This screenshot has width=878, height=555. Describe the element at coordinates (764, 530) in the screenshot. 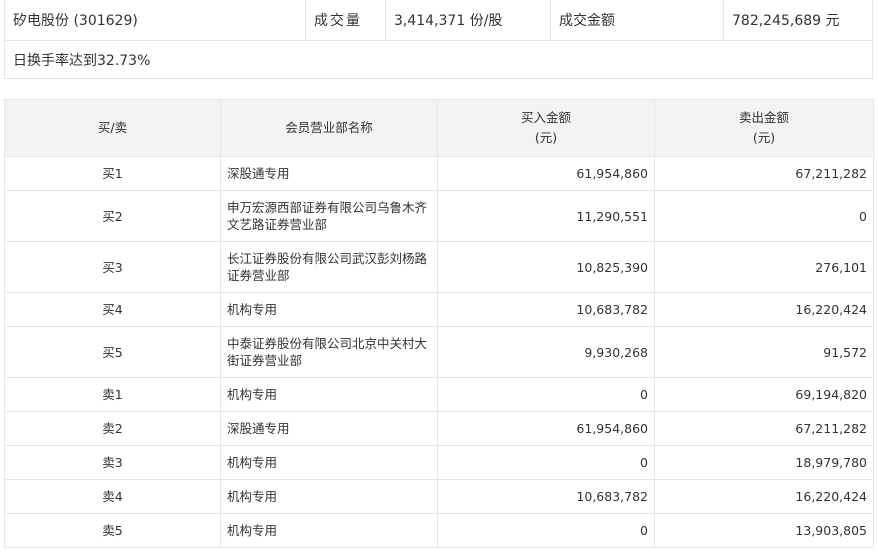

I see `sell-amount-cell: 13,903,805` at that location.